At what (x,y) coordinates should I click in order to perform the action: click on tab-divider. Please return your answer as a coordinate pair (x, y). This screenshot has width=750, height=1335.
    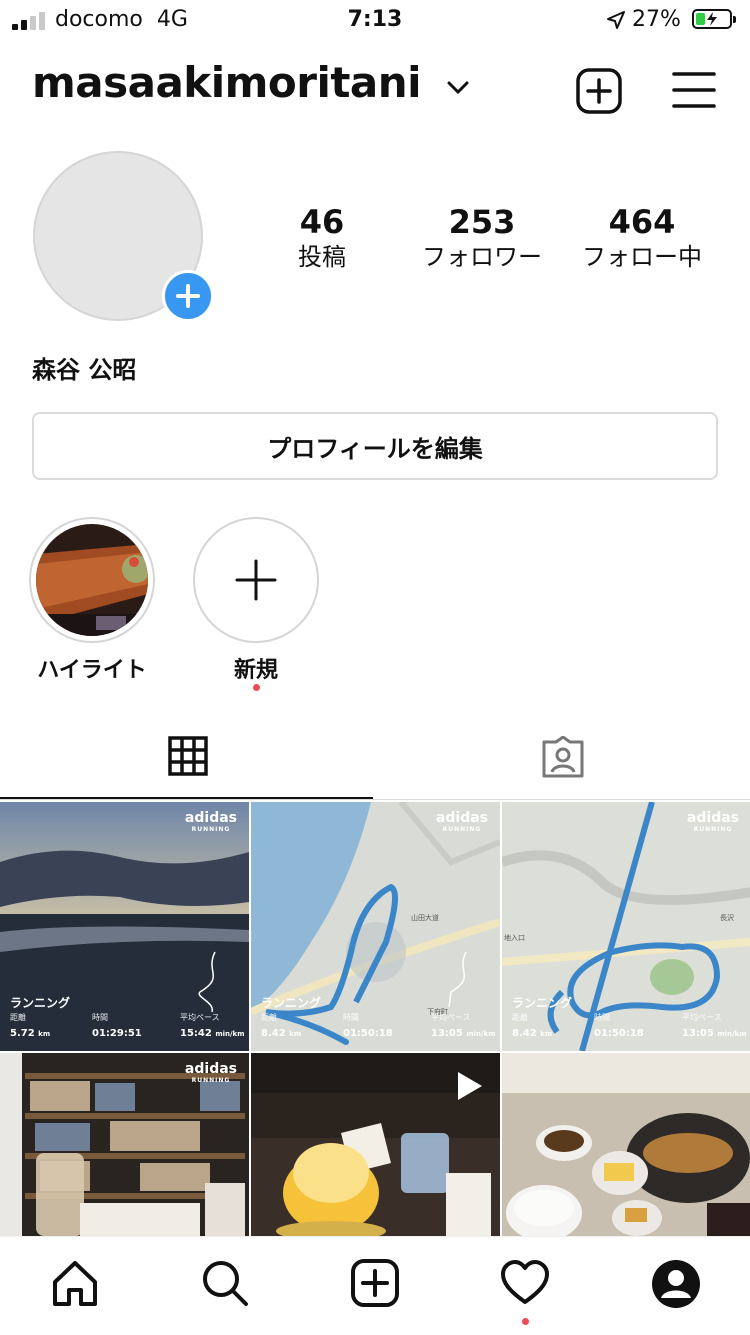
    Looking at the image, I should click on (375, 799).